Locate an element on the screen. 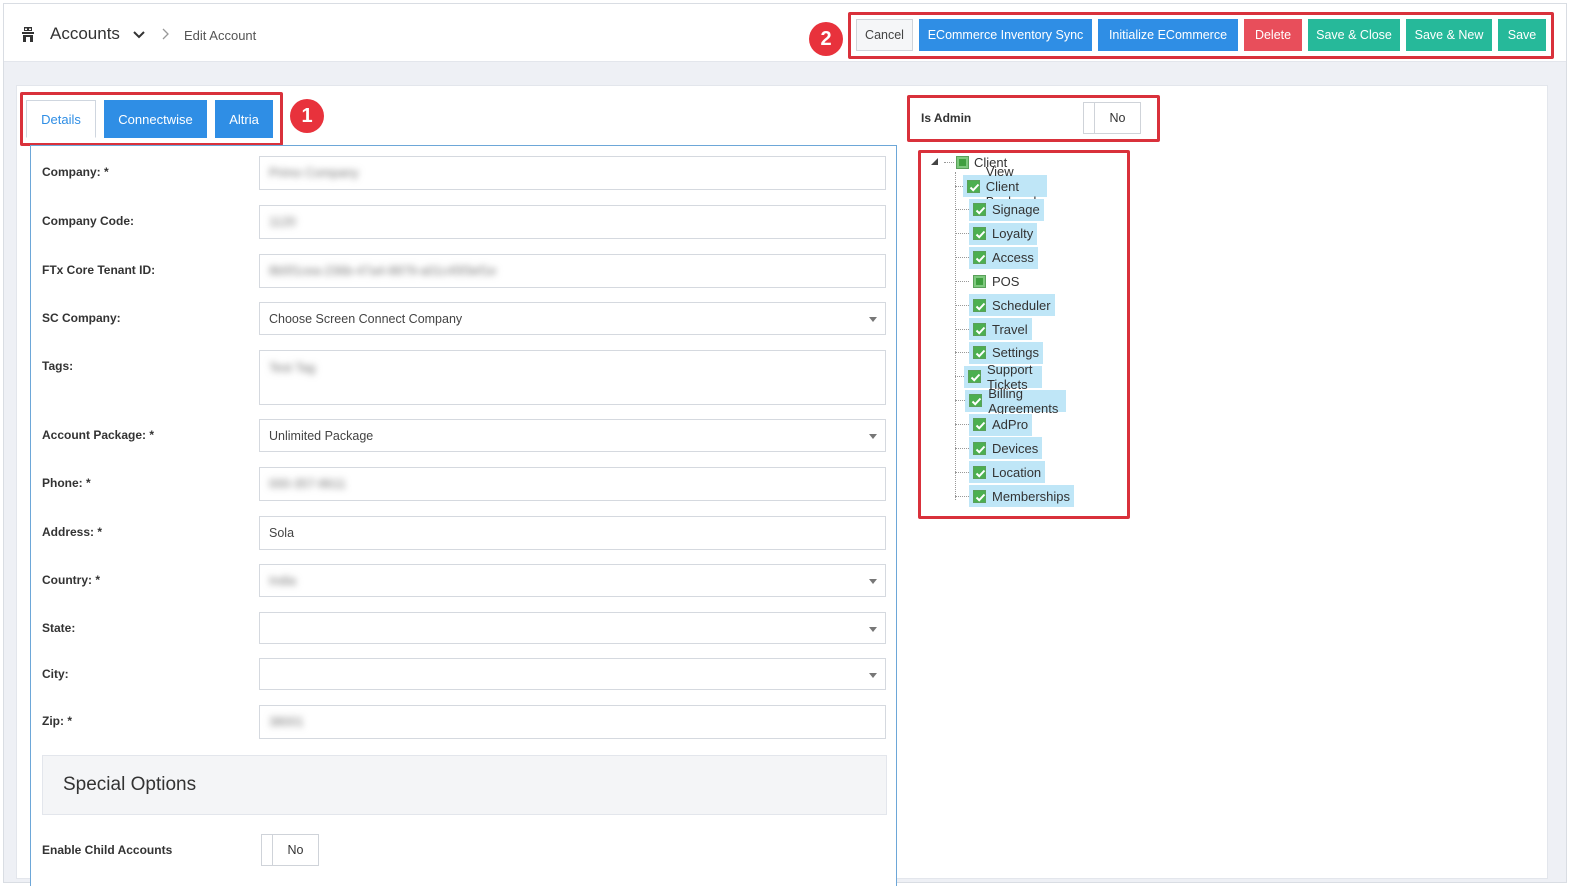  account-package-value: Unlimited Package is located at coordinates (321, 435).